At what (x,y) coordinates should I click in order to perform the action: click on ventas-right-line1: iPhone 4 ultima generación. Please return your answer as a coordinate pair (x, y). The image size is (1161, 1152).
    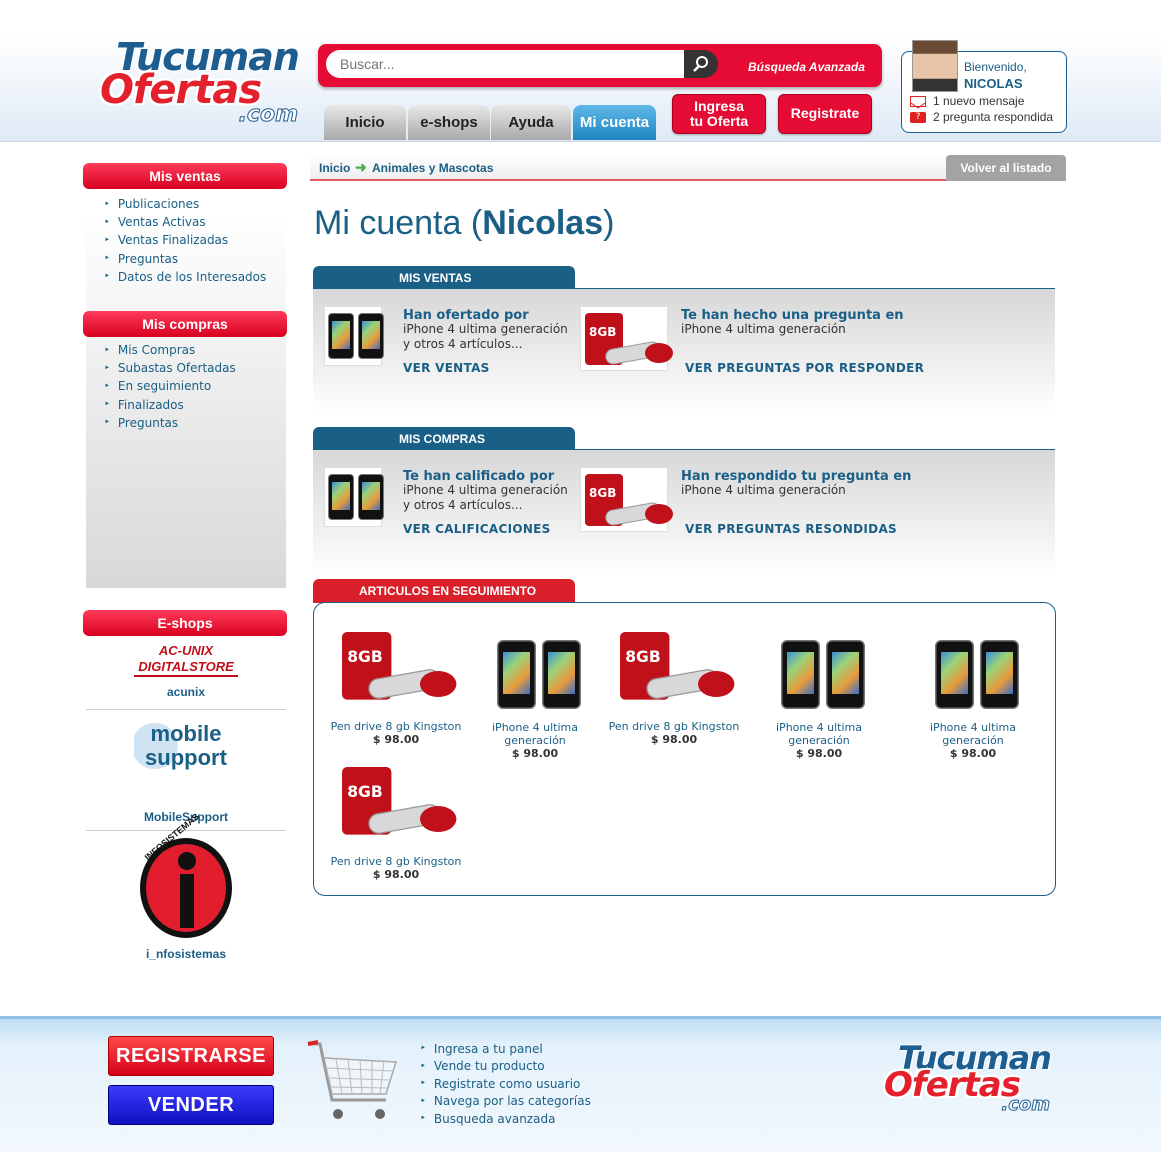
    Looking at the image, I should click on (763, 329).